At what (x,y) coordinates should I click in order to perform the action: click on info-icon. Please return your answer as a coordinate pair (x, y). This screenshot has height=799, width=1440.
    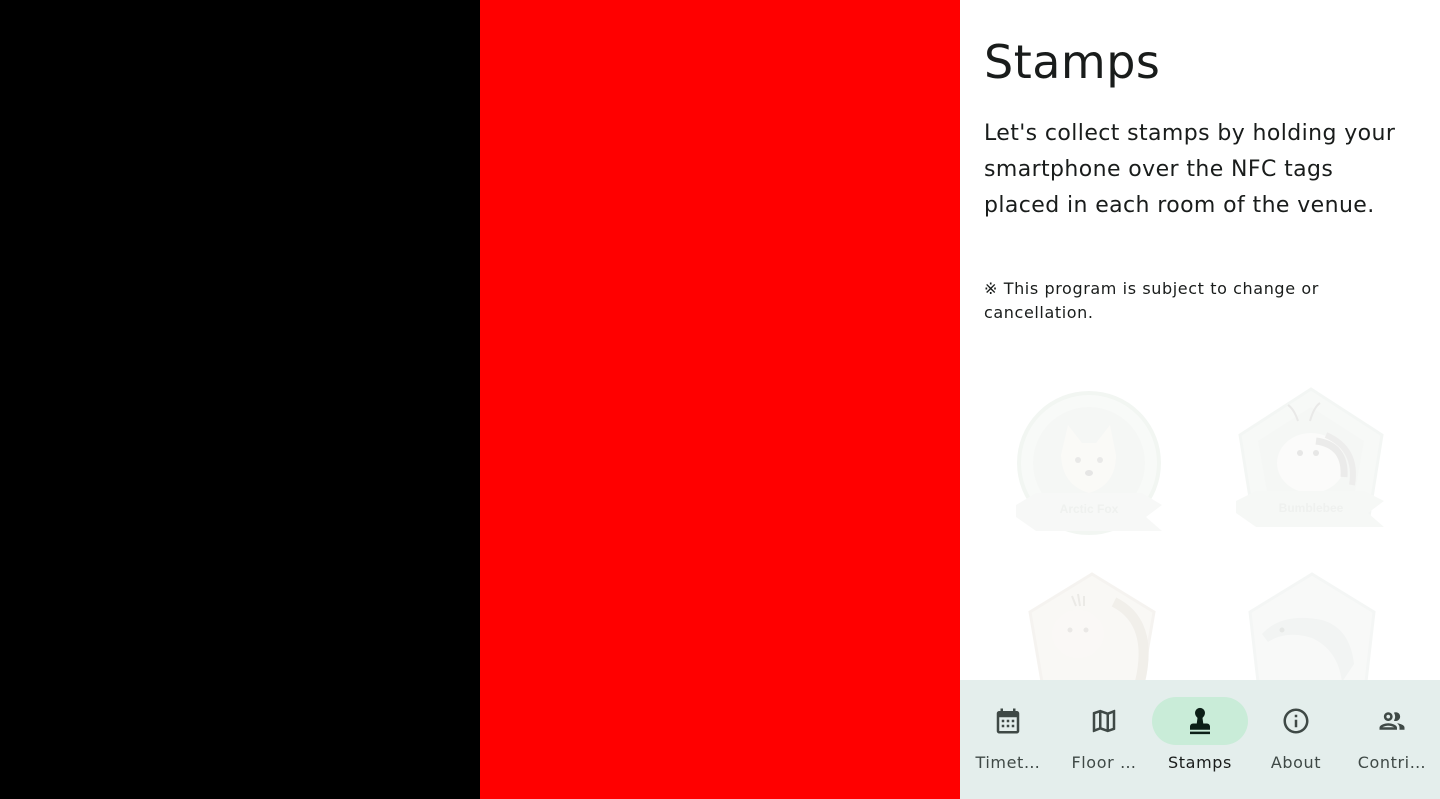
    Looking at the image, I should click on (1296, 721).